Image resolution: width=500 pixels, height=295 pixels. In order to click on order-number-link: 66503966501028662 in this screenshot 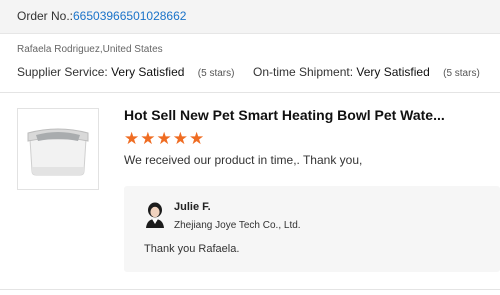, I will do `click(129, 16)`.